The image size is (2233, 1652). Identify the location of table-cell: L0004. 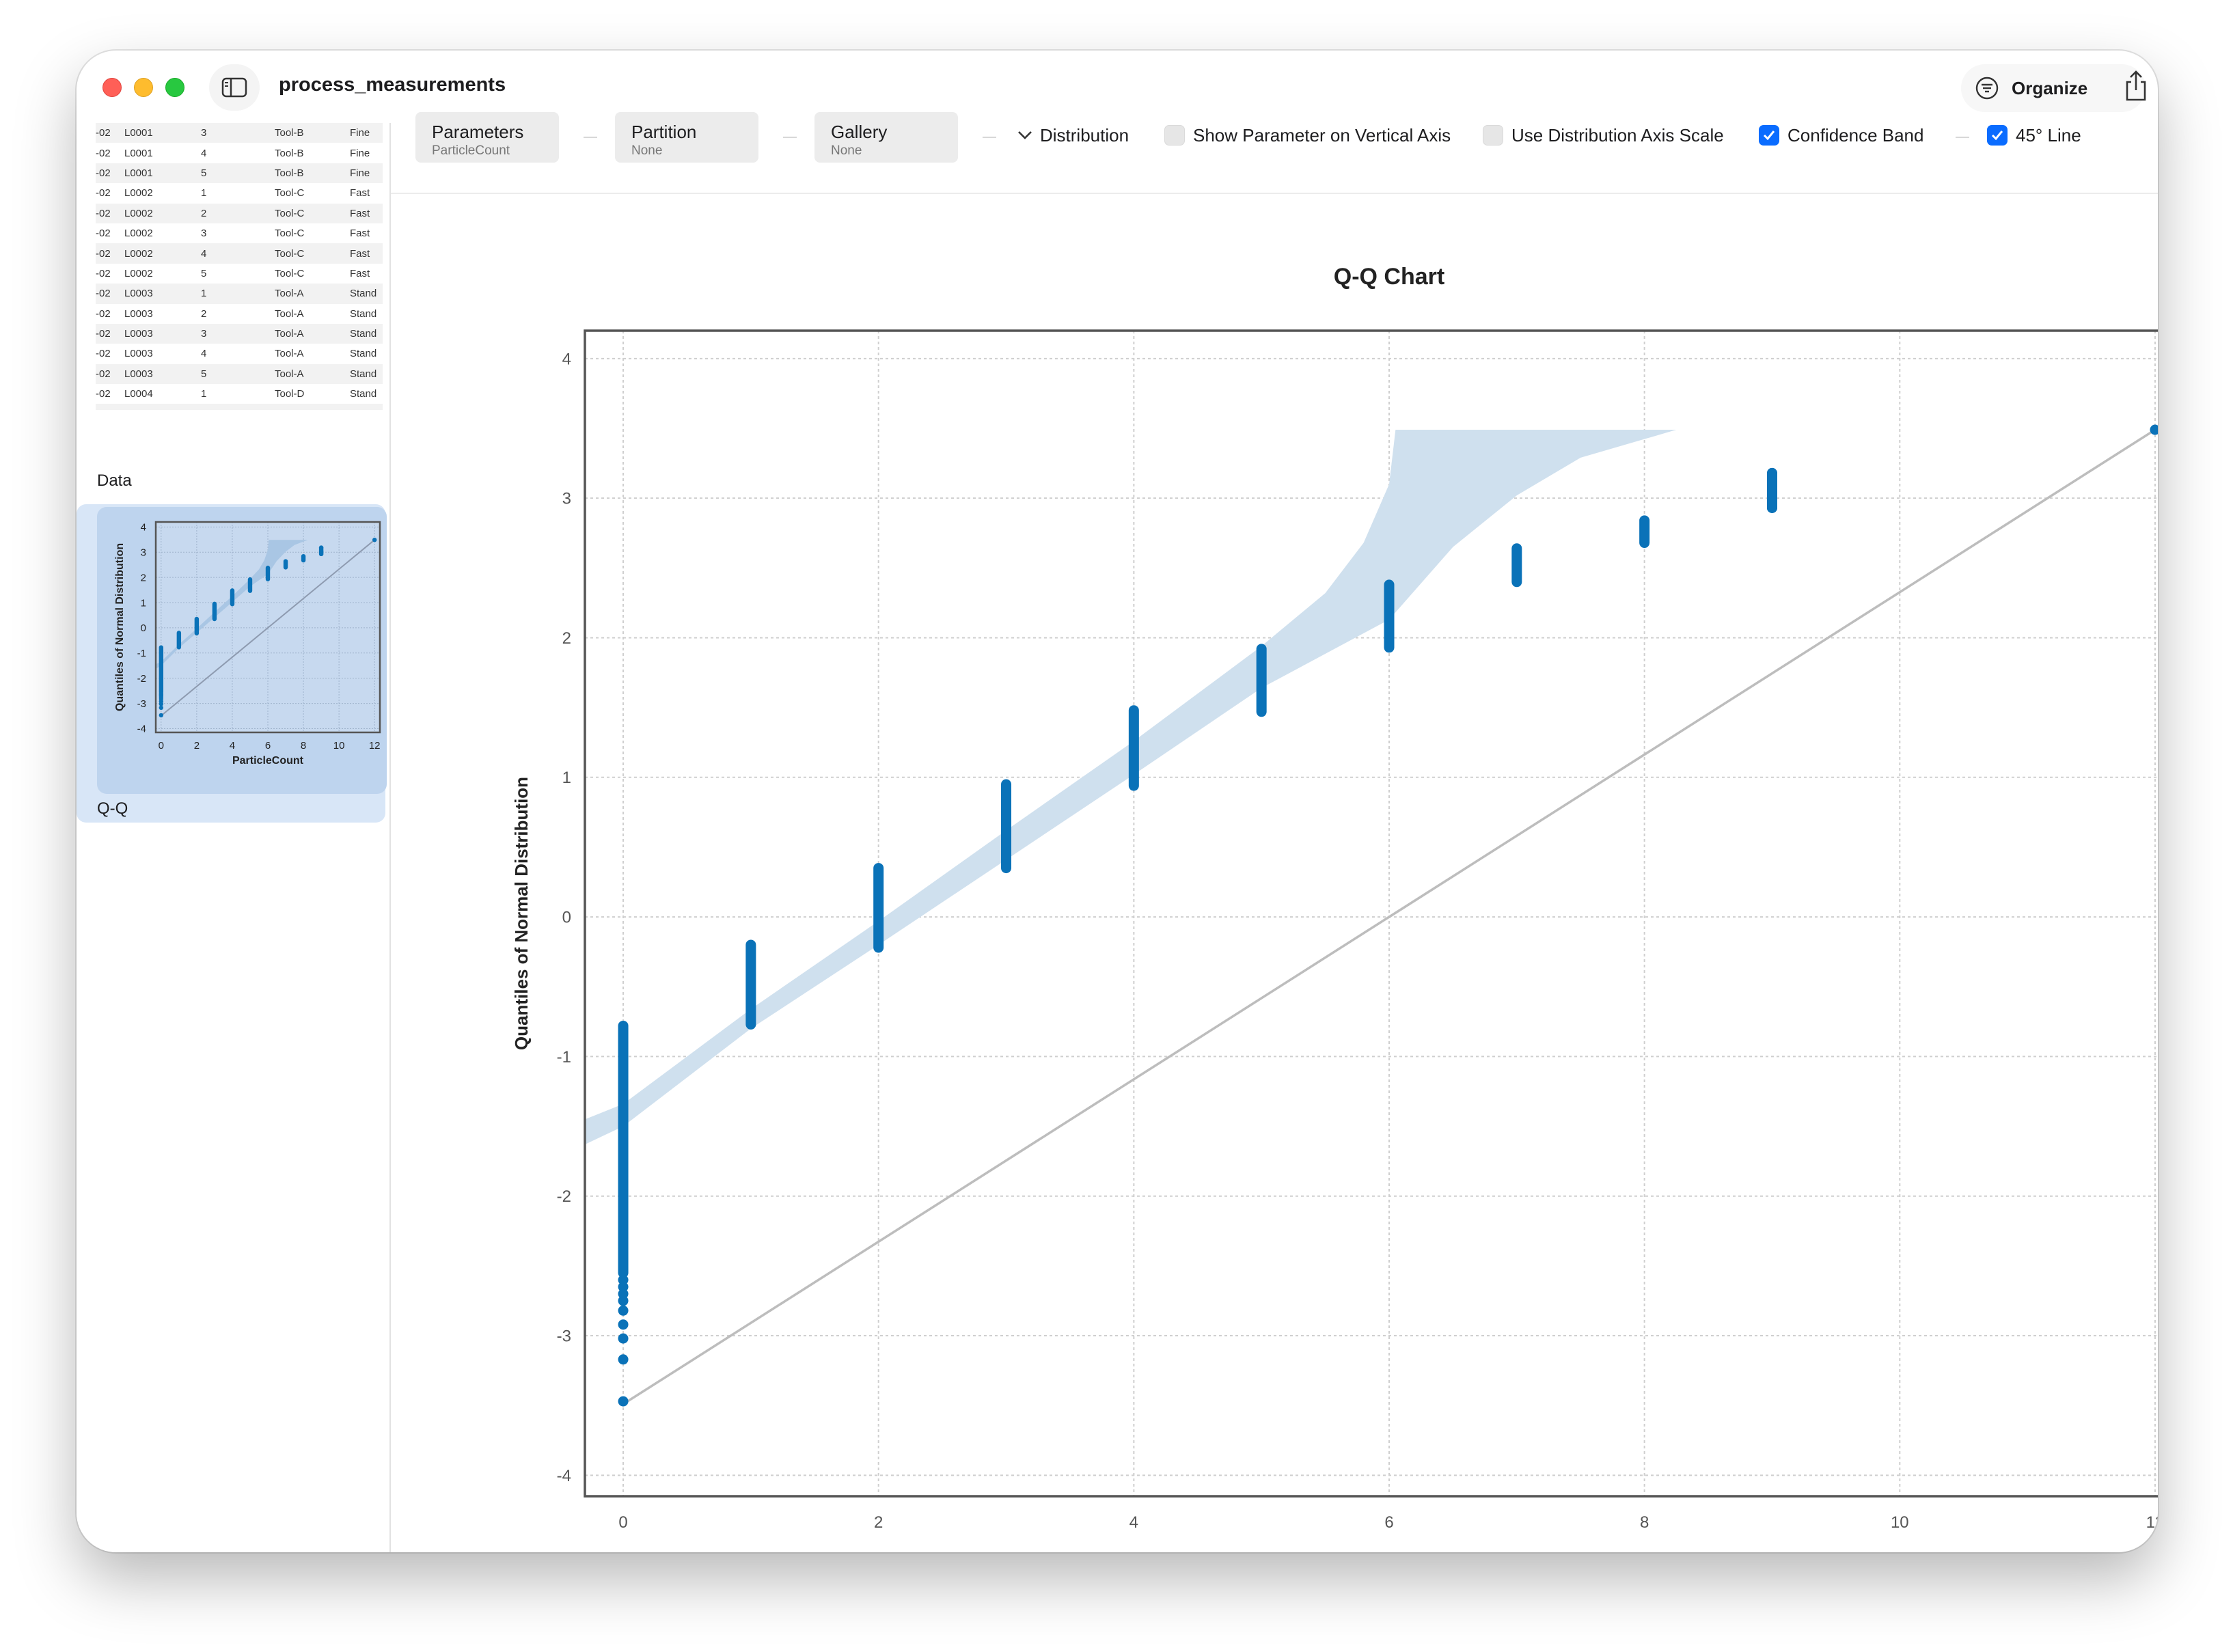
(162, 410).